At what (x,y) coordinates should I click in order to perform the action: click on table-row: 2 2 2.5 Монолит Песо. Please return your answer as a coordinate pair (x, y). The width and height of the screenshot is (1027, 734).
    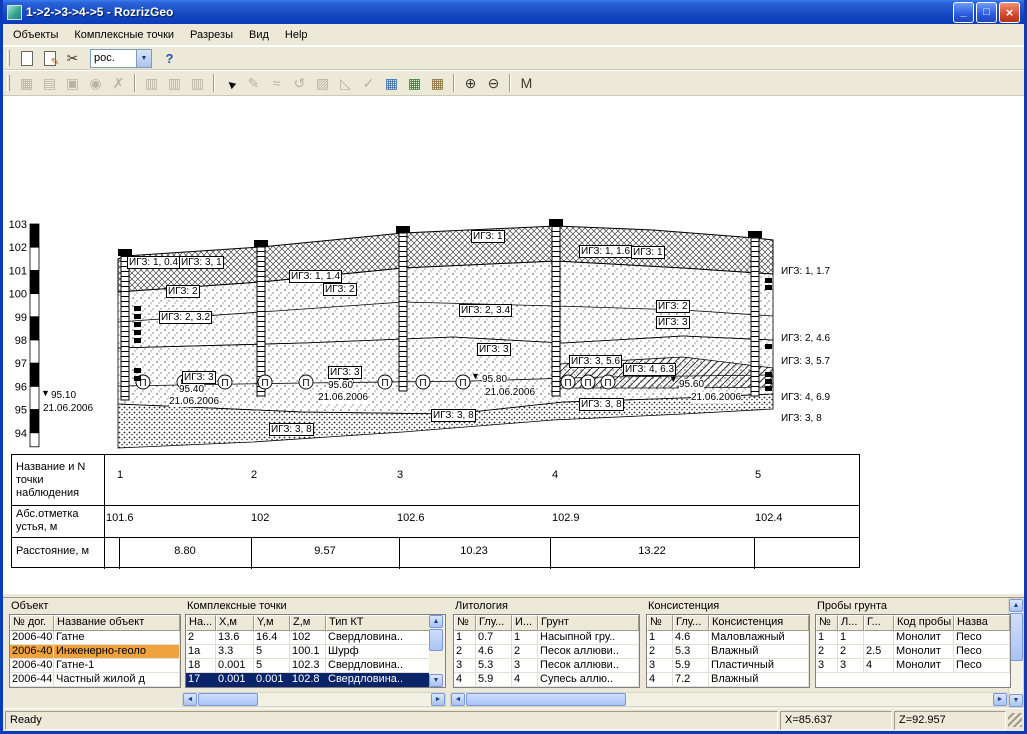
    Looking at the image, I should click on (913, 652).